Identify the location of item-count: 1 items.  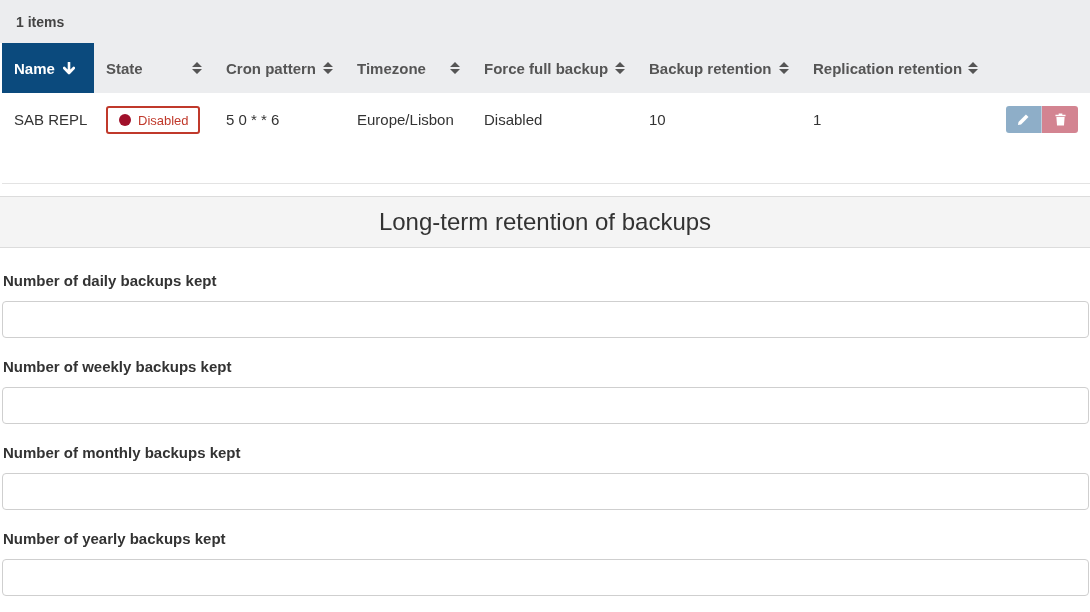
(40, 21).